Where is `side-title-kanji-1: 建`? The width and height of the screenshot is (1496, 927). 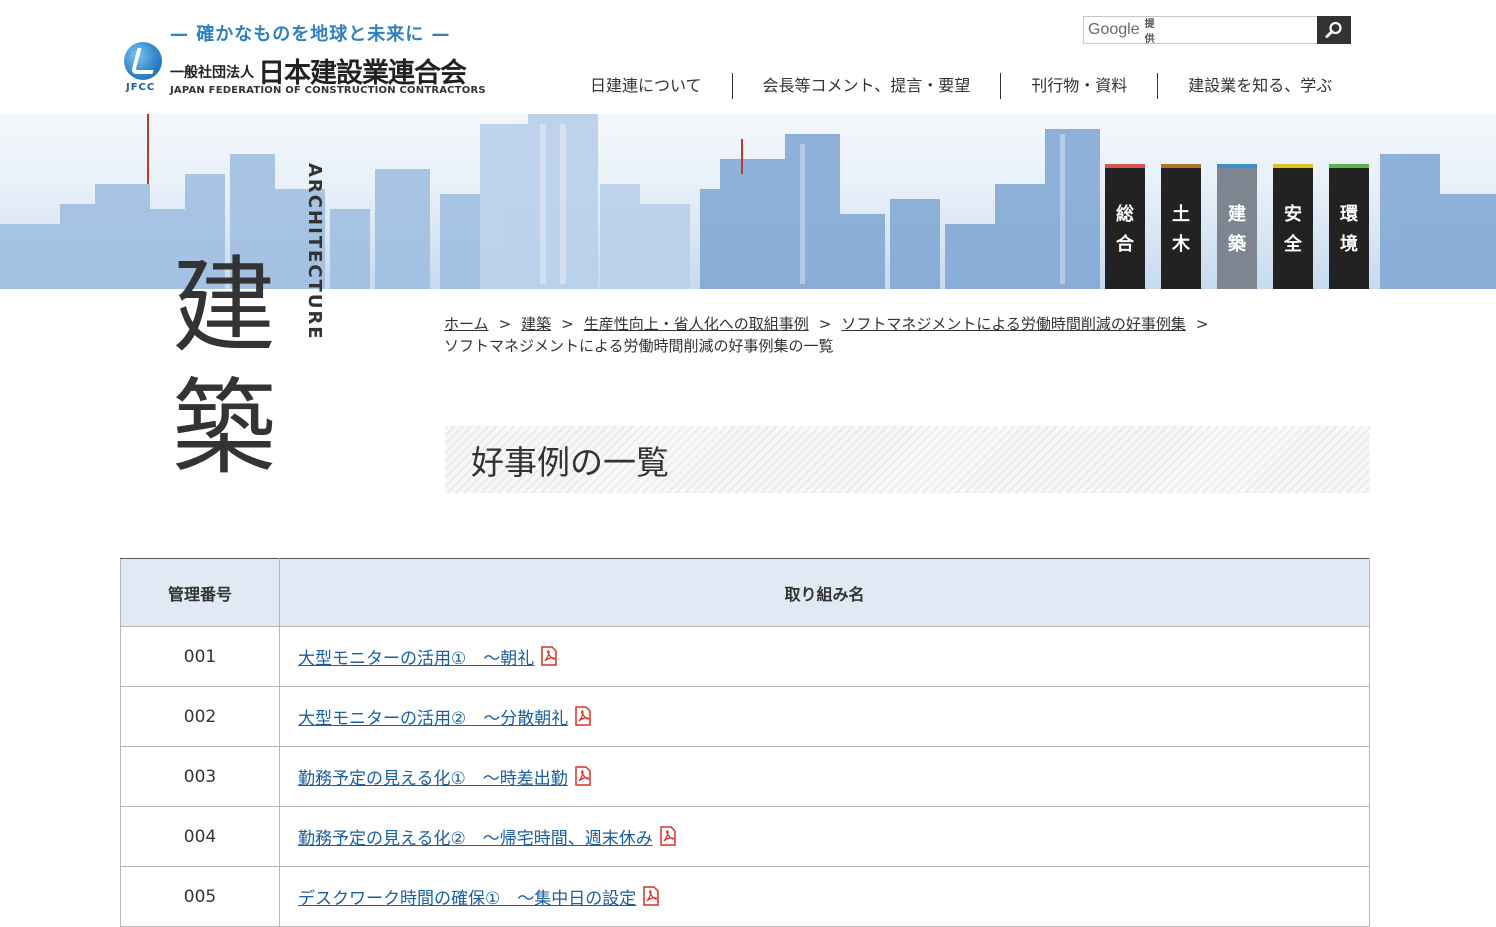
side-title-kanji-1: 建 is located at coordinates (224, 306).